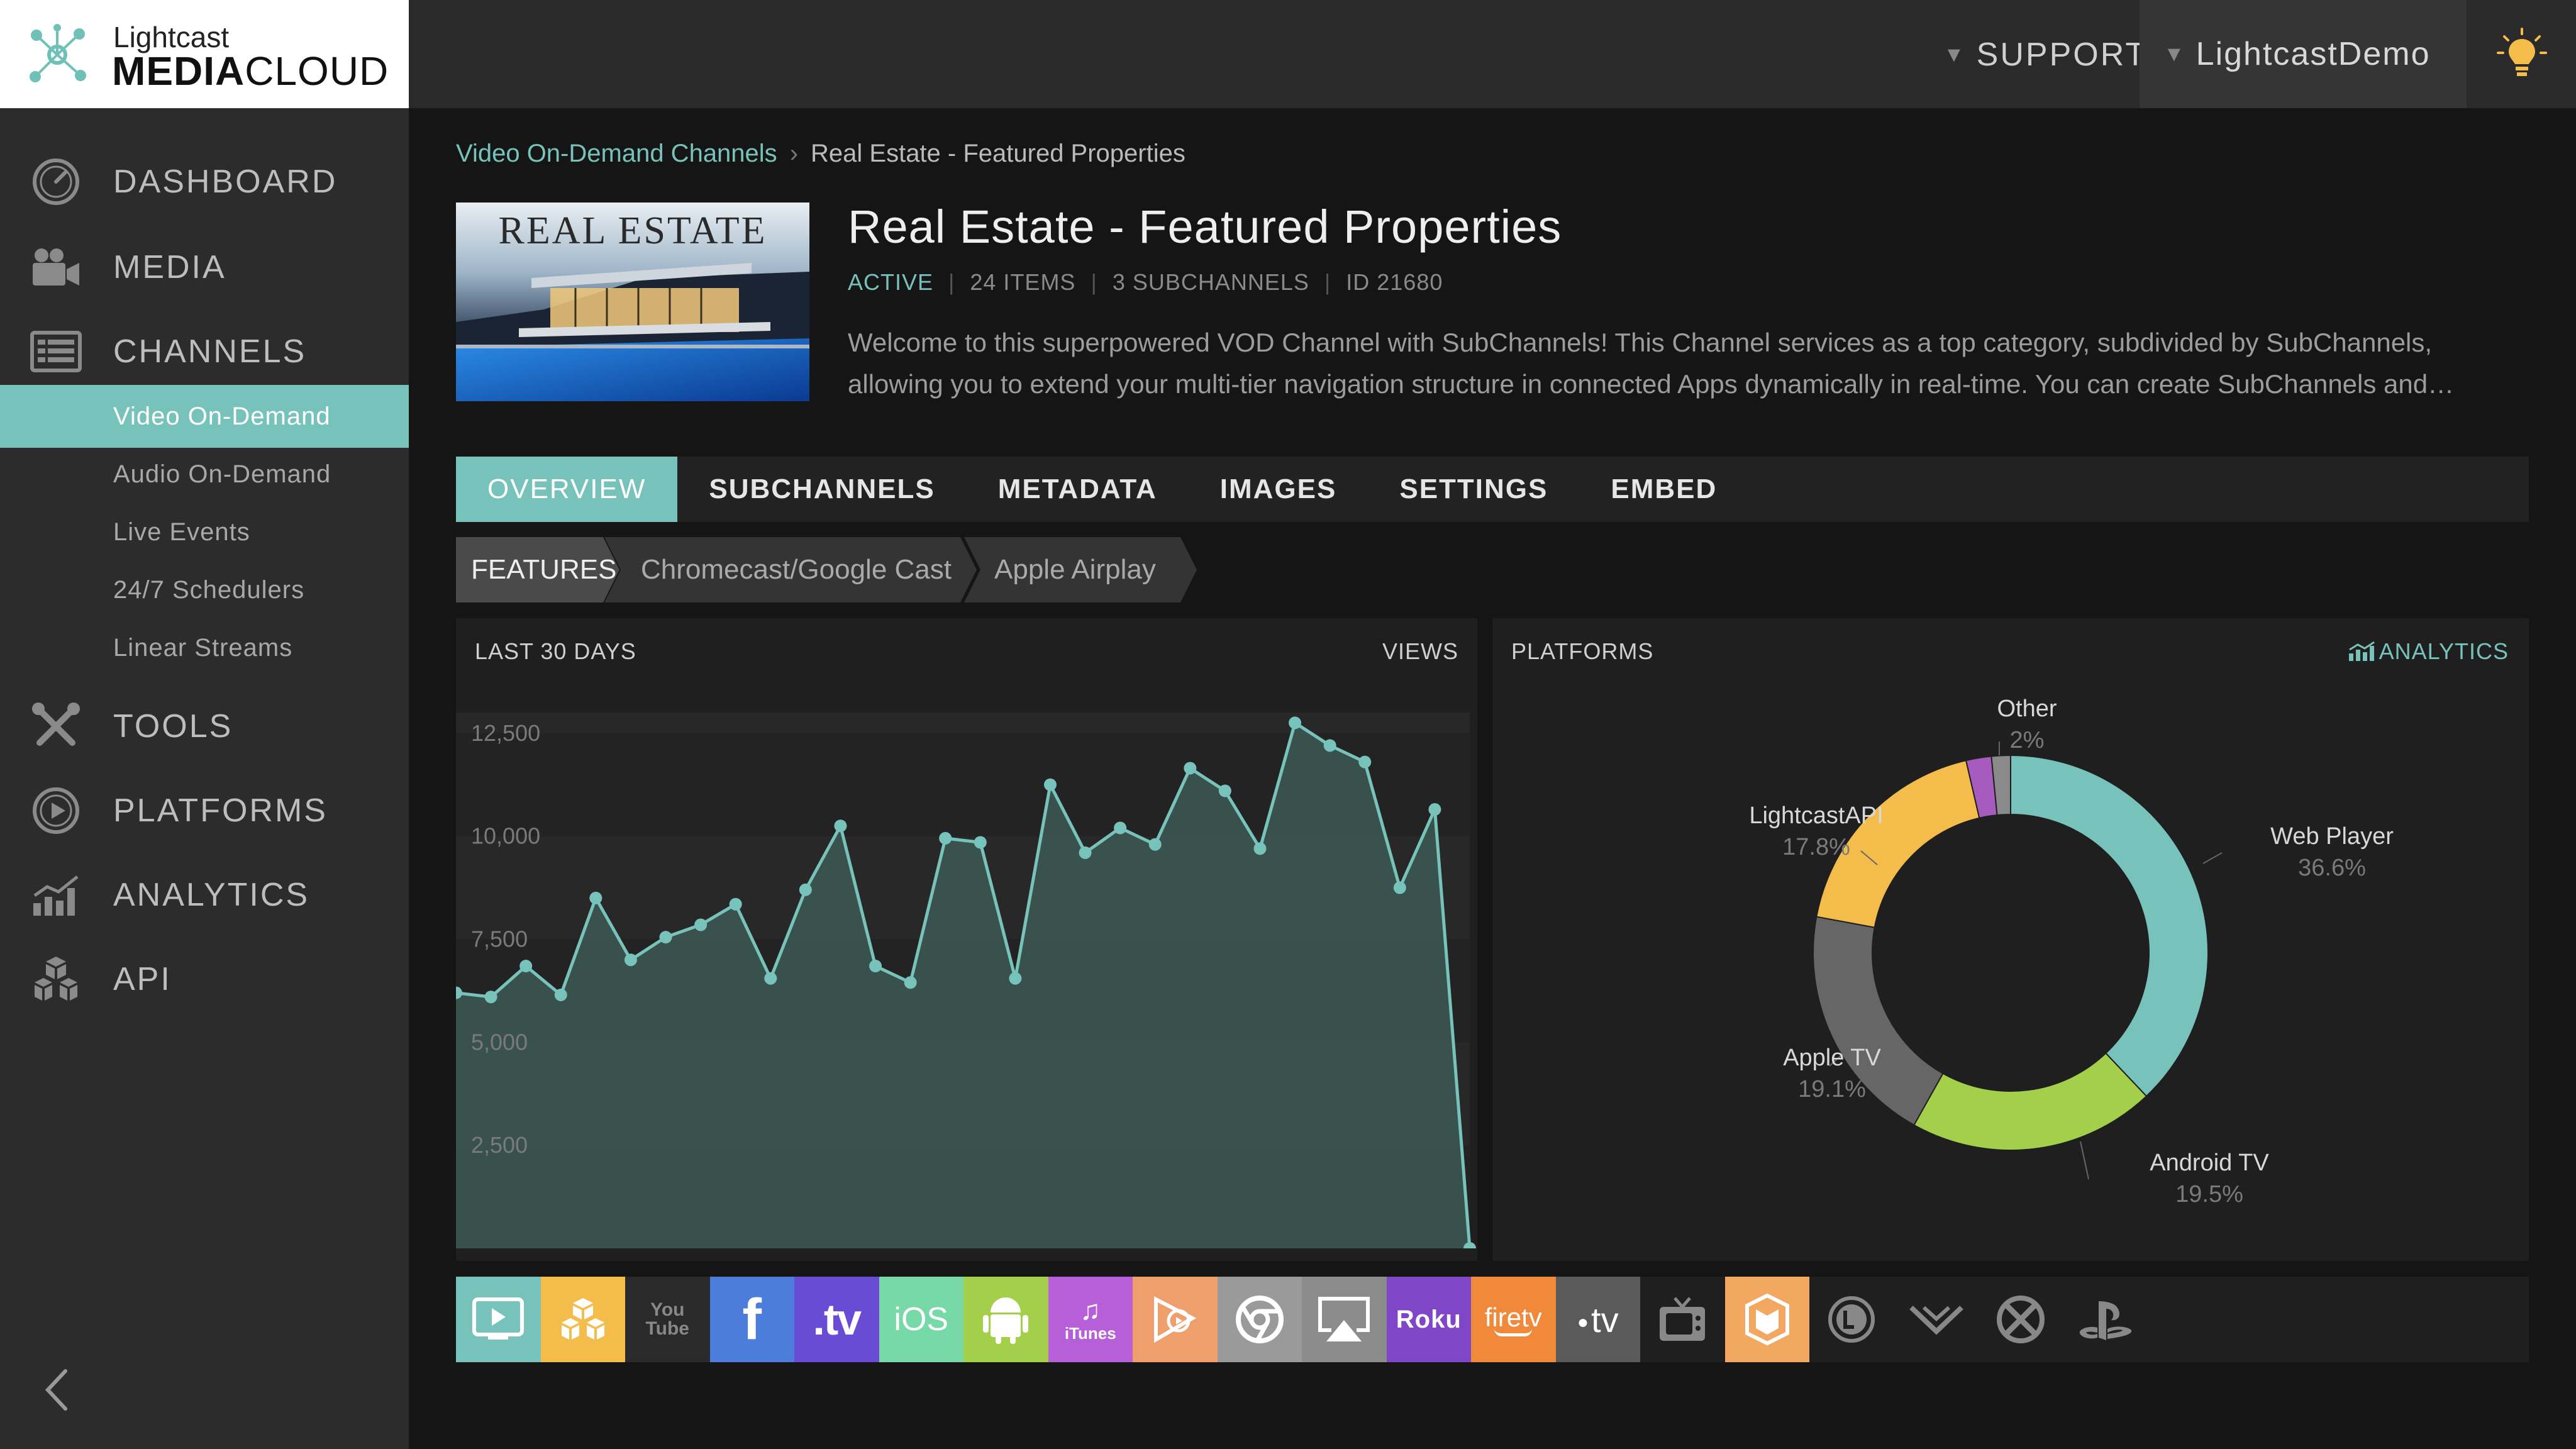 The height and width of the screenshot is (1449, 2576). What do you see at coordinates (632, 302) in the screenshot?
I see `channel-thumbnail: REAL ESTATE` at bounding box center [632, 302].